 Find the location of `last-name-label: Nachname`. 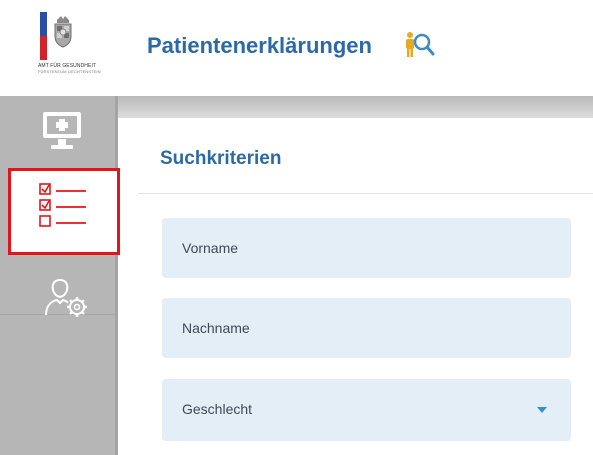

last-name-label: Nachname is located at coordinates (216, 328).